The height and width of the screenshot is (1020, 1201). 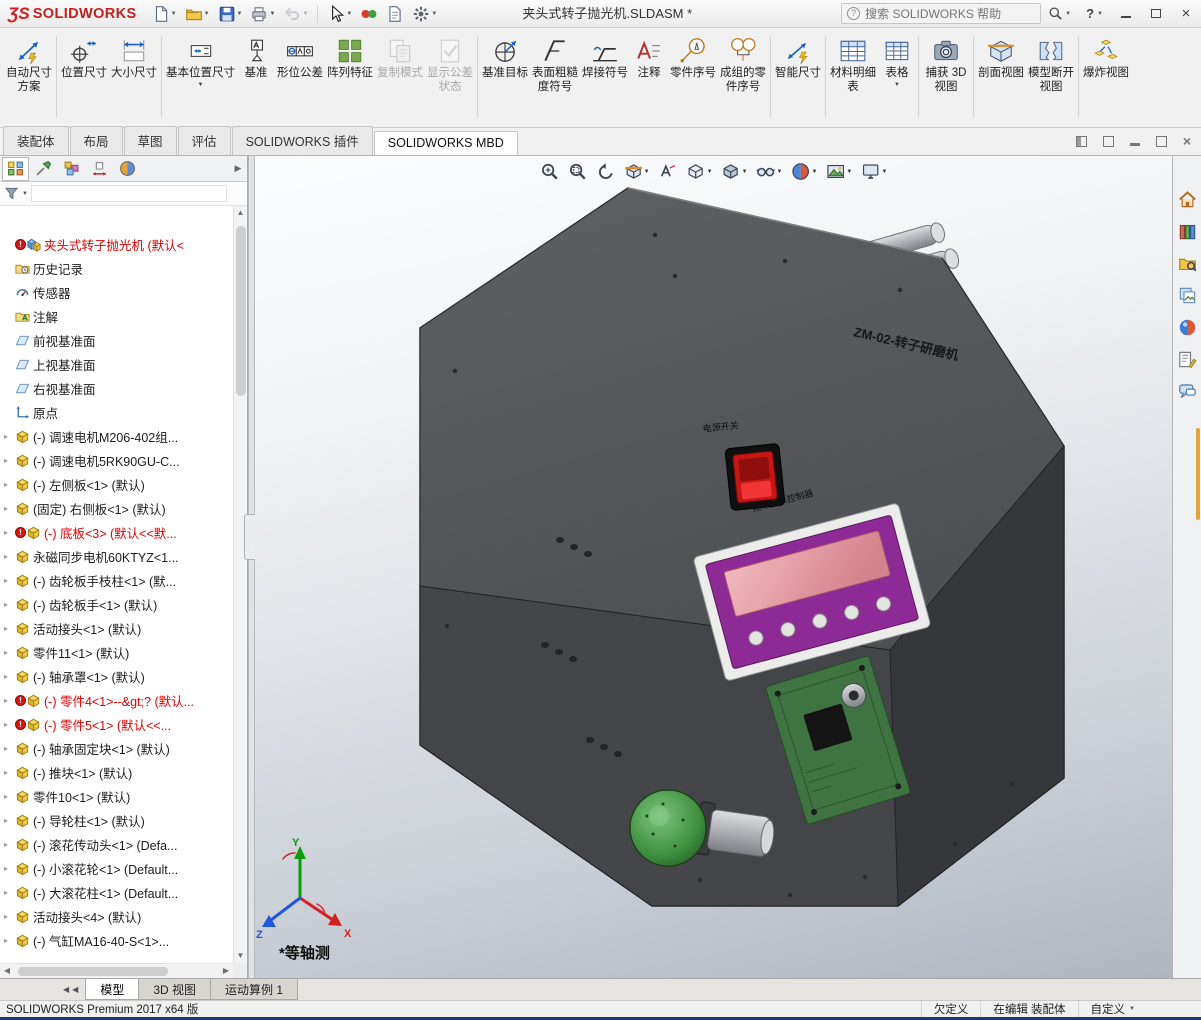 What do you see at coordinates (549, 171) in the screenshot?
I see `zoom-fit-button` at bounding box center [549, 171].